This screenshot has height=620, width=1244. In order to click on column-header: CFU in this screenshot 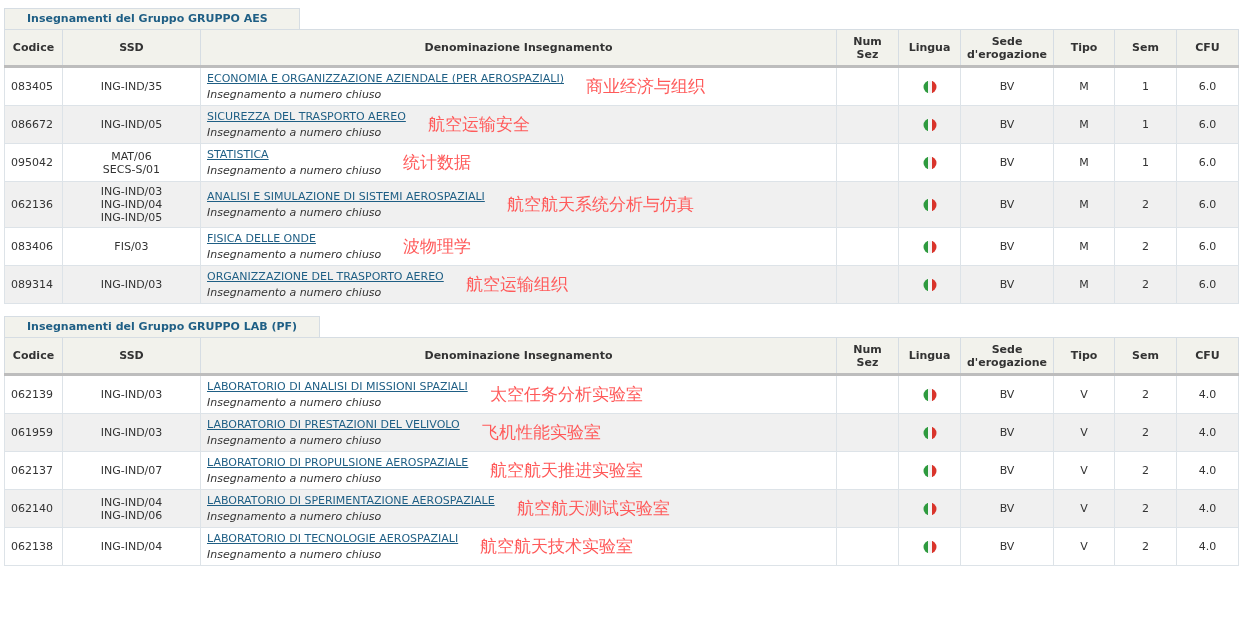, I will do `click(1207, 48)`.